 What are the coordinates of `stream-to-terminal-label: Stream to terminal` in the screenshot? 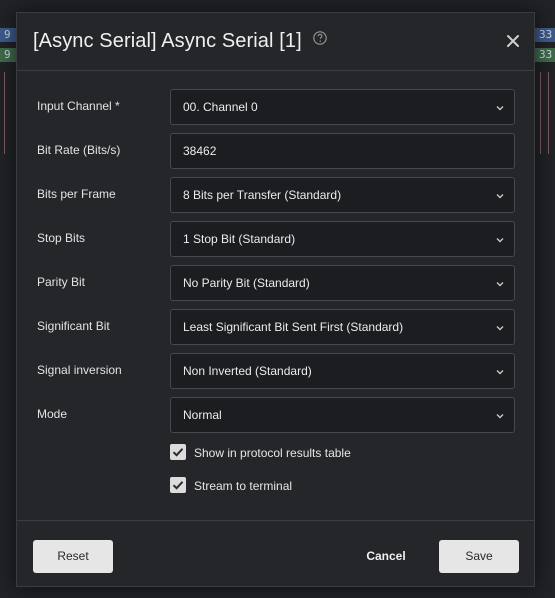 It's located at (243, 486).